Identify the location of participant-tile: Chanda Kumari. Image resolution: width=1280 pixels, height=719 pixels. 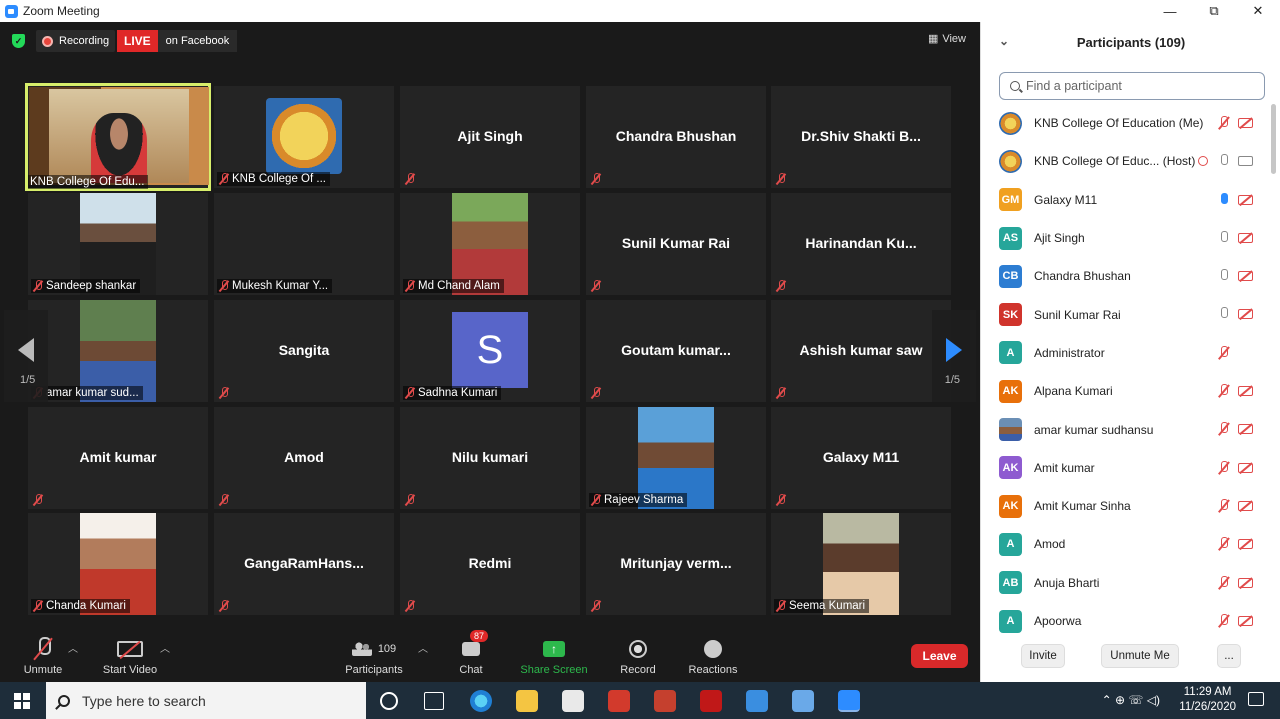
(118, 564).